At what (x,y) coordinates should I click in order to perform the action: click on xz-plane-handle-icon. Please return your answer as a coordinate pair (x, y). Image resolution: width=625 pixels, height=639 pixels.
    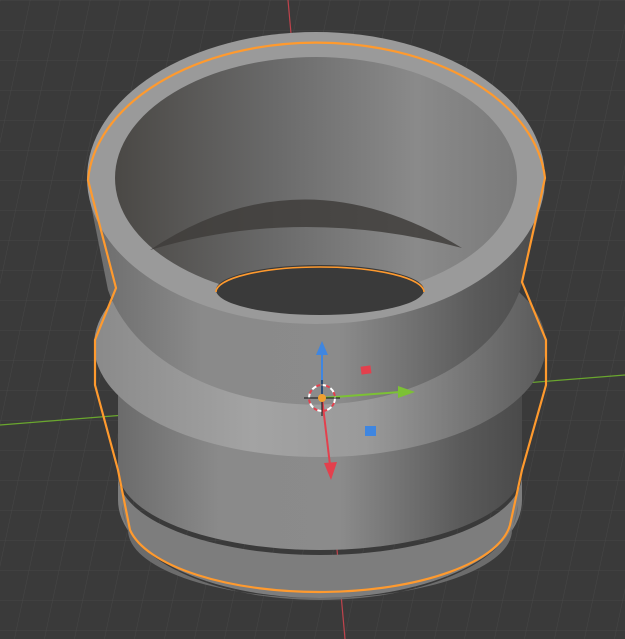
    Looking at the image, I should click on (366, 370).